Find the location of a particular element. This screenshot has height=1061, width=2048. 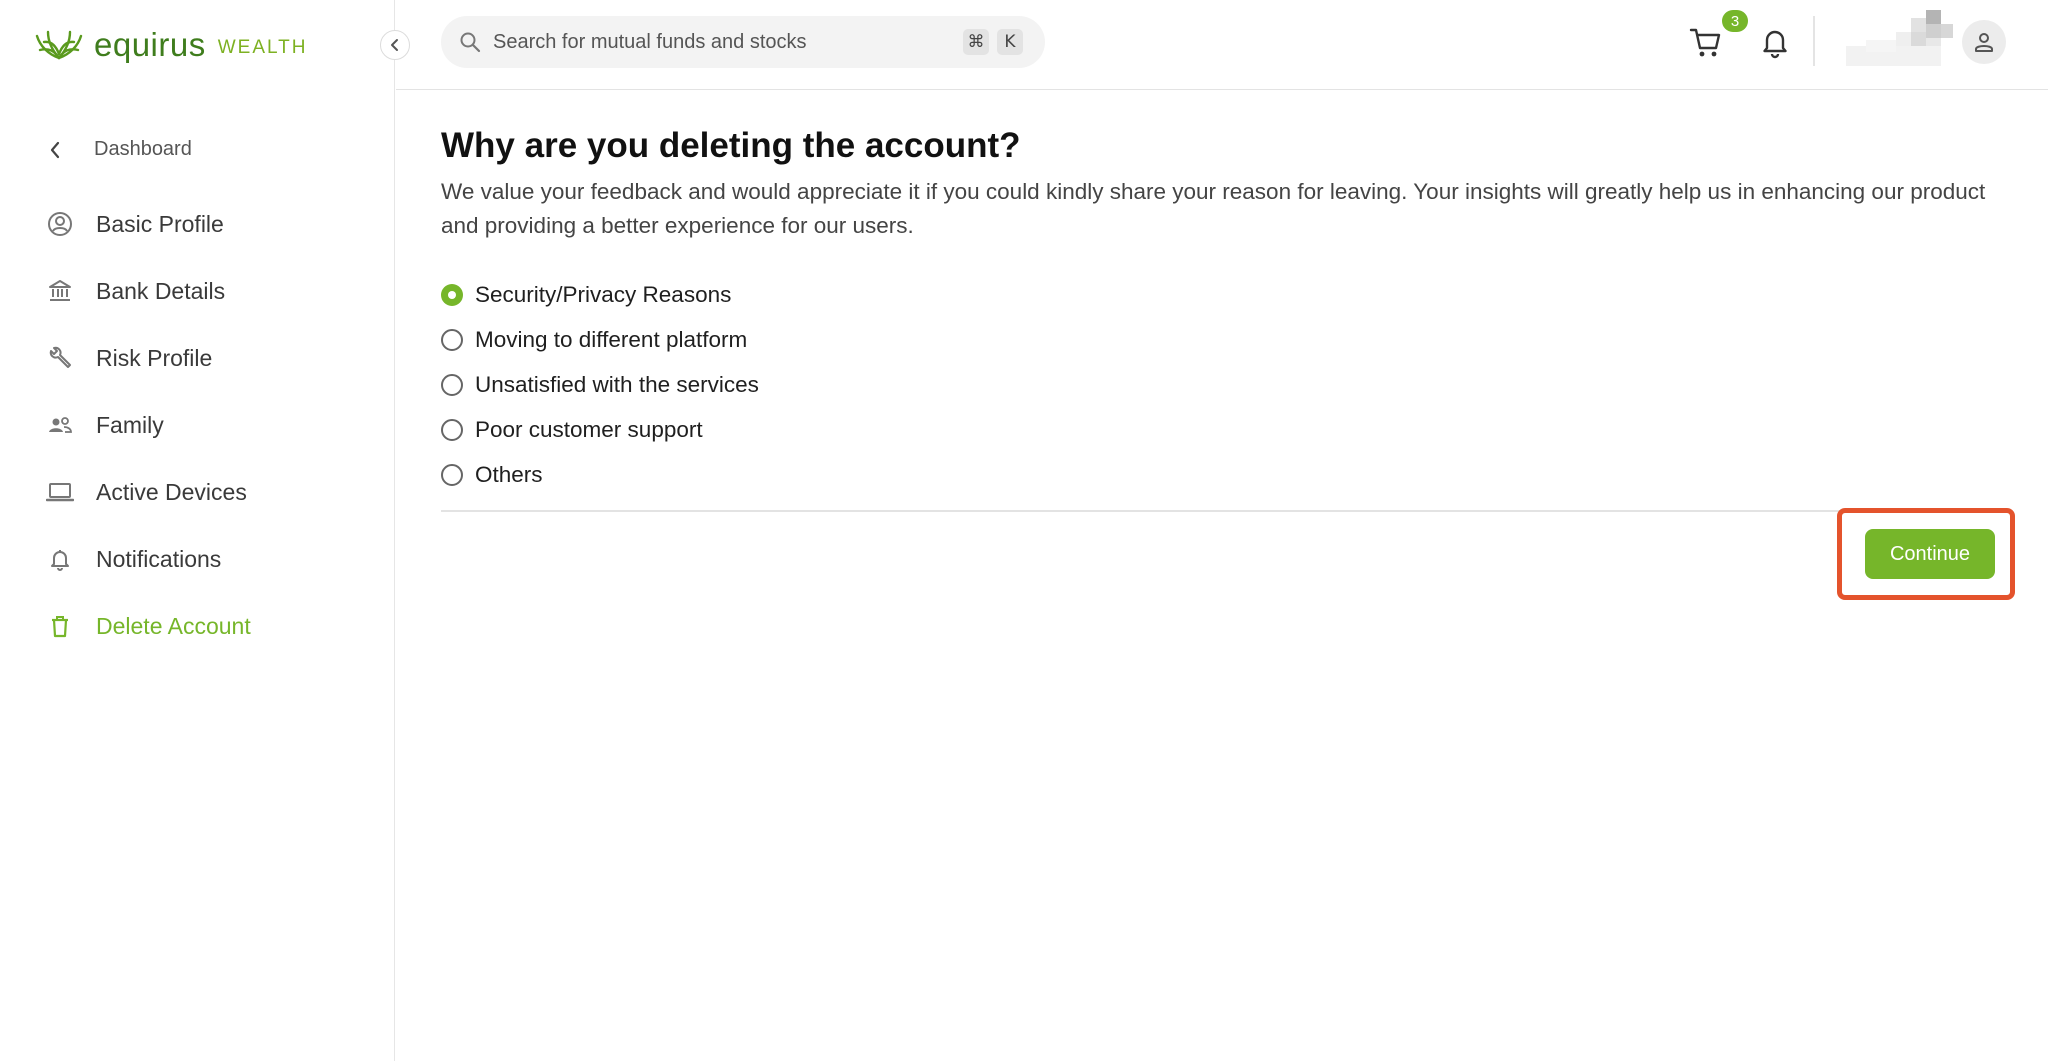

trash-icon is located at coordinates (60, 626).